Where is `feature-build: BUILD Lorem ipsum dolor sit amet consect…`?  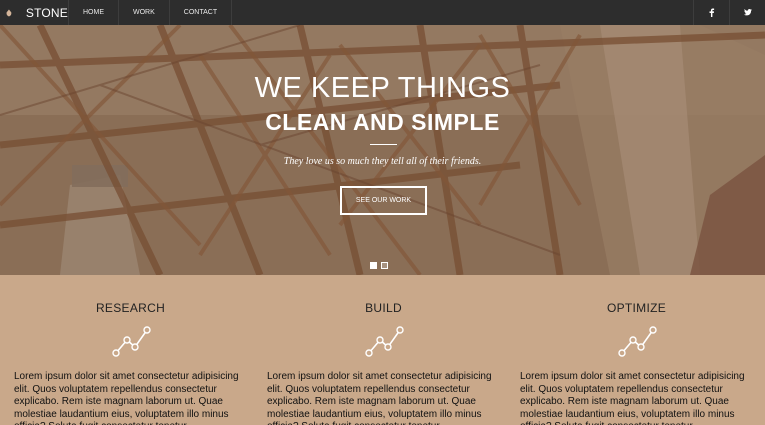 feature-build: BUILD Lorem ipsum dolor sit amet consect… is located at coordinates (387, 350).